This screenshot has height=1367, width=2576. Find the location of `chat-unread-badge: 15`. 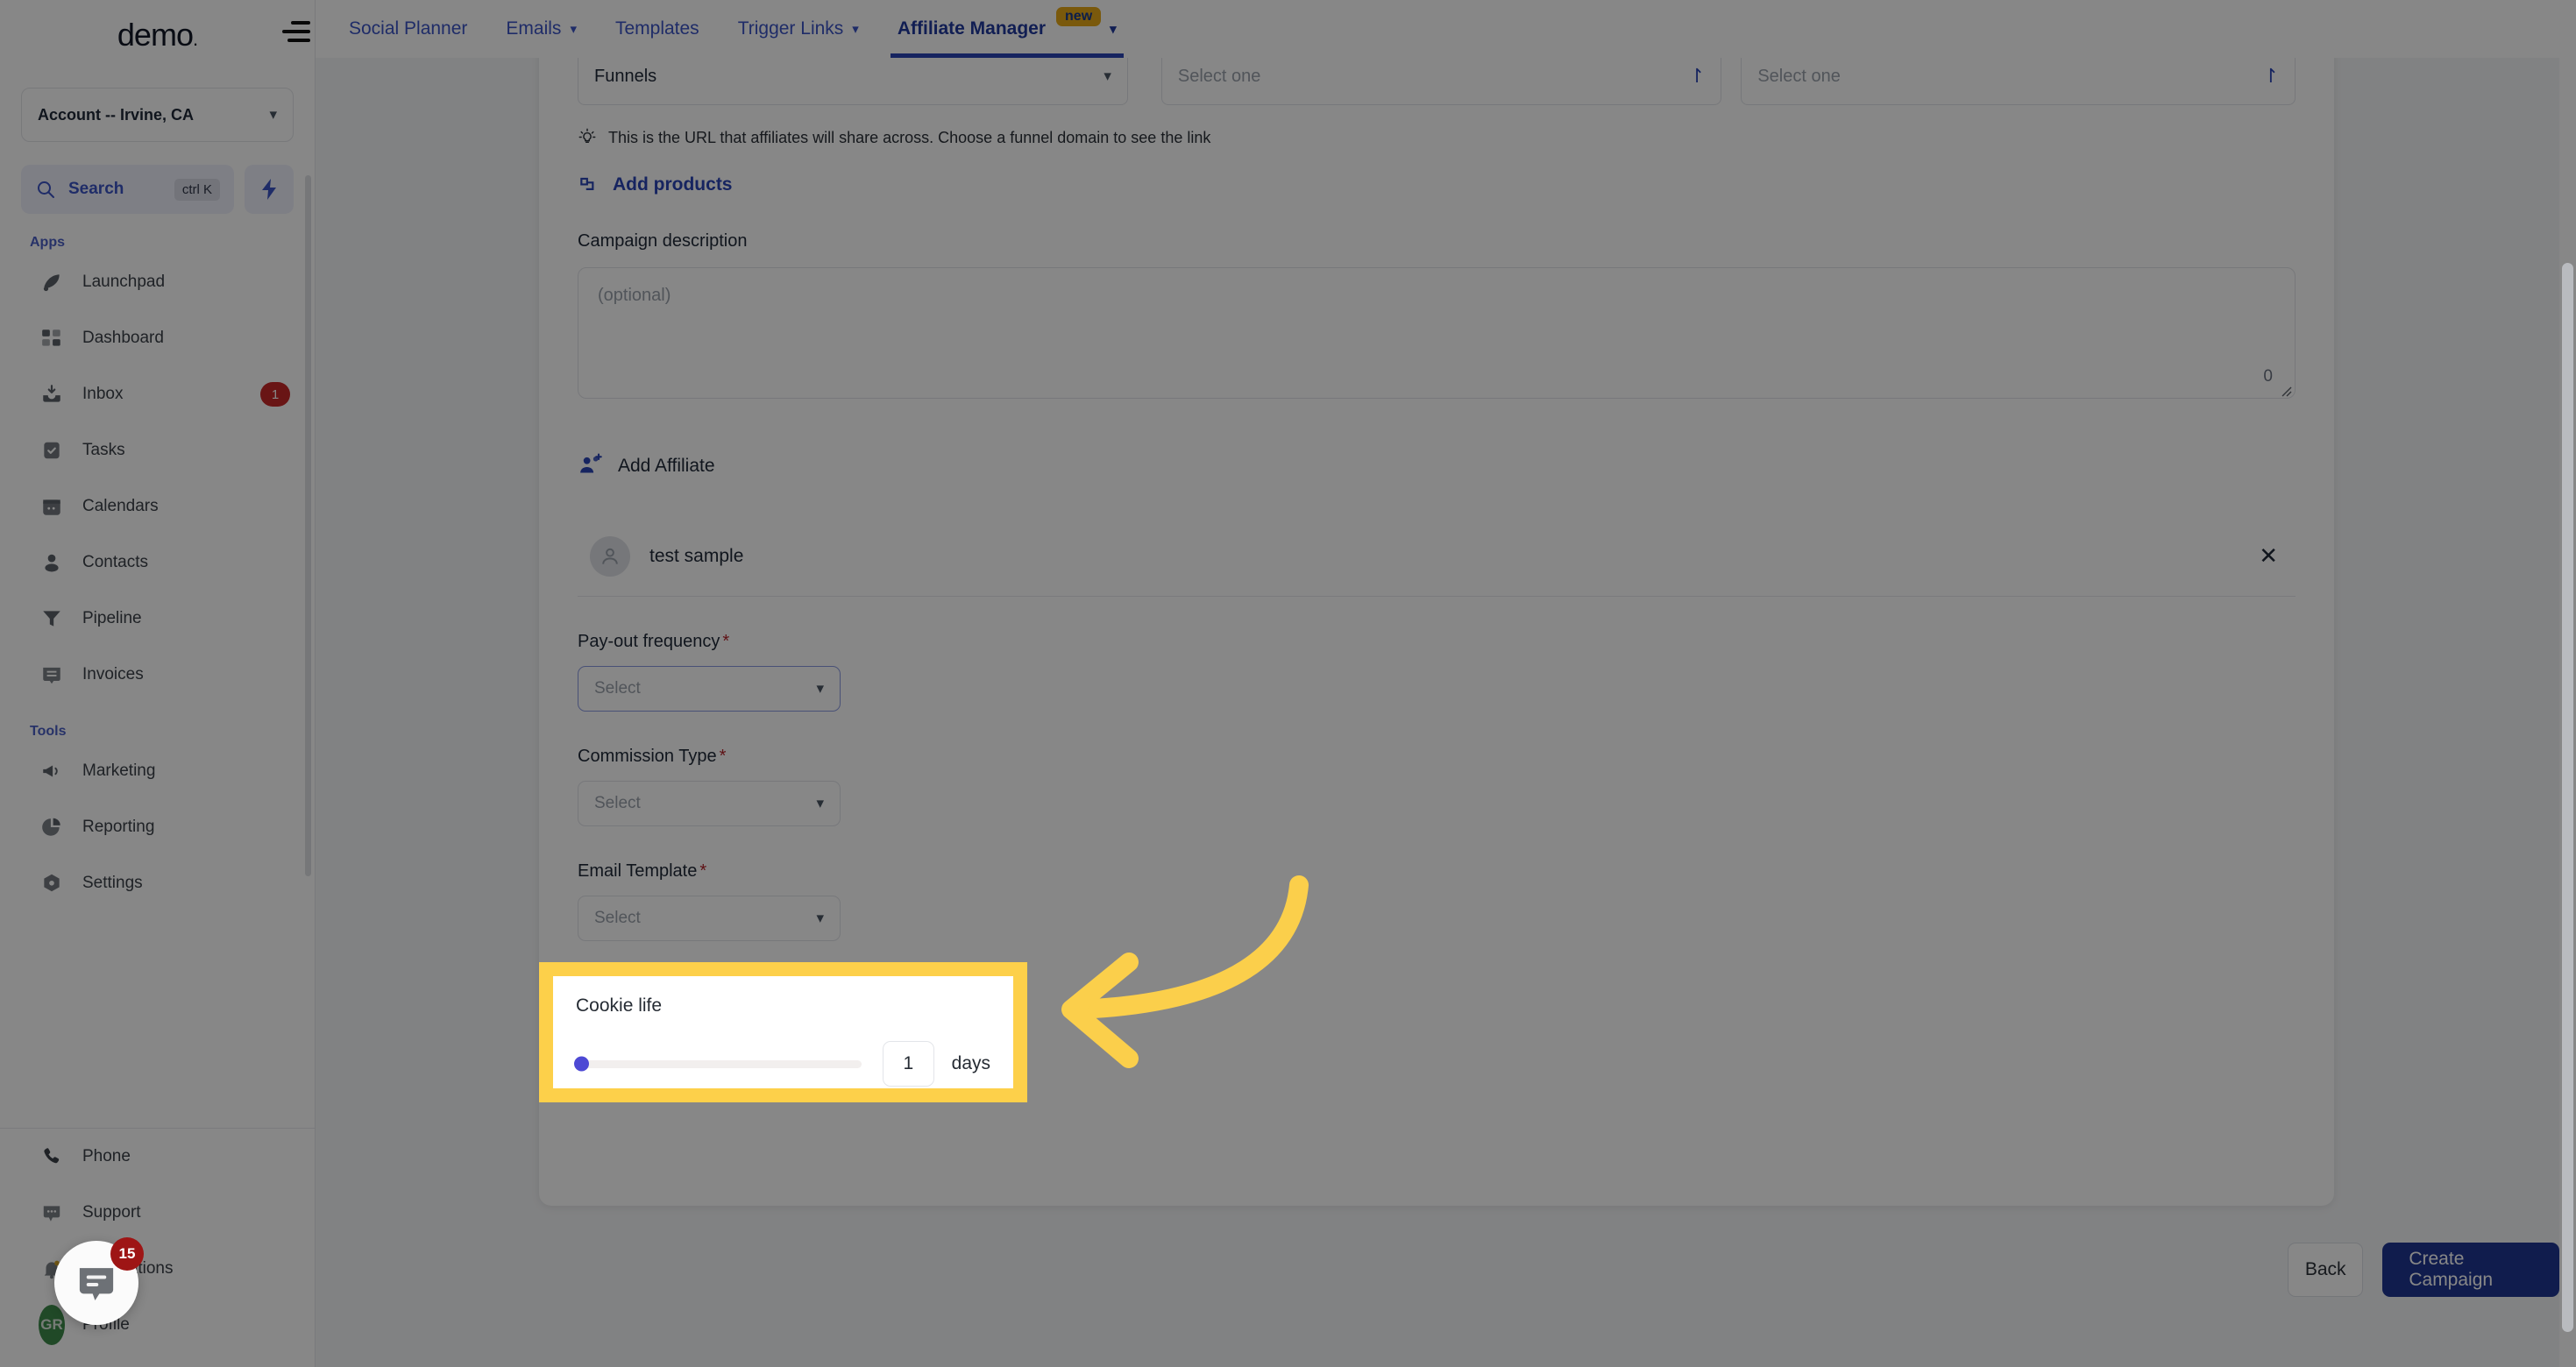

chat-unread-badge: 15 is located at coordinates (127, 1254).